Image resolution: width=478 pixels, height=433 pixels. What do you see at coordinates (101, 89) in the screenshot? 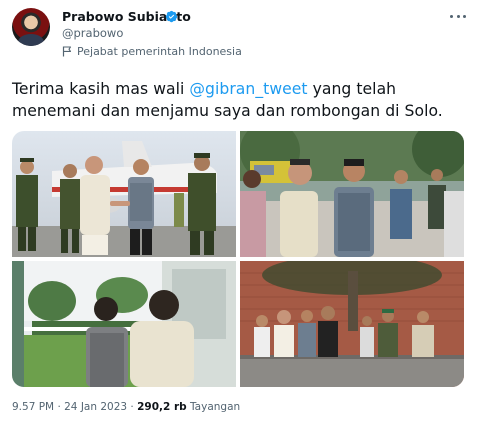
I see `tweet-text-start: Terima kasih mas wali` at bounding box center [101, 89].